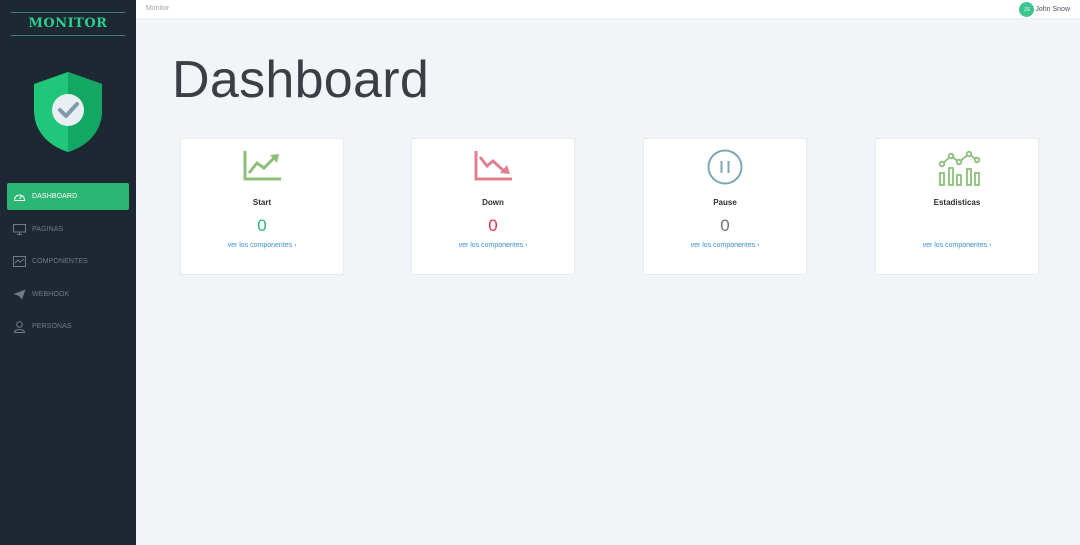 Image resolution: width=1080 pixels, height=545 pixels. Describe the element at coordinates (51, 294) in the screenshot. I see `sidebar-item-label: WEBHOOK` at that location.